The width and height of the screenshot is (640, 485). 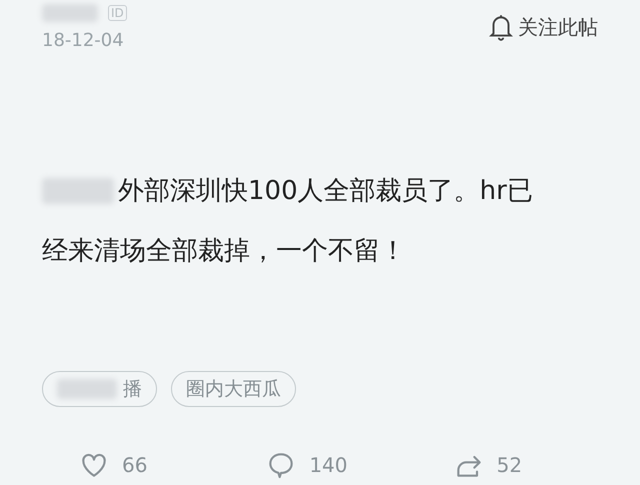 I want to click on comment-button: 140, so click(x=359, y=465).